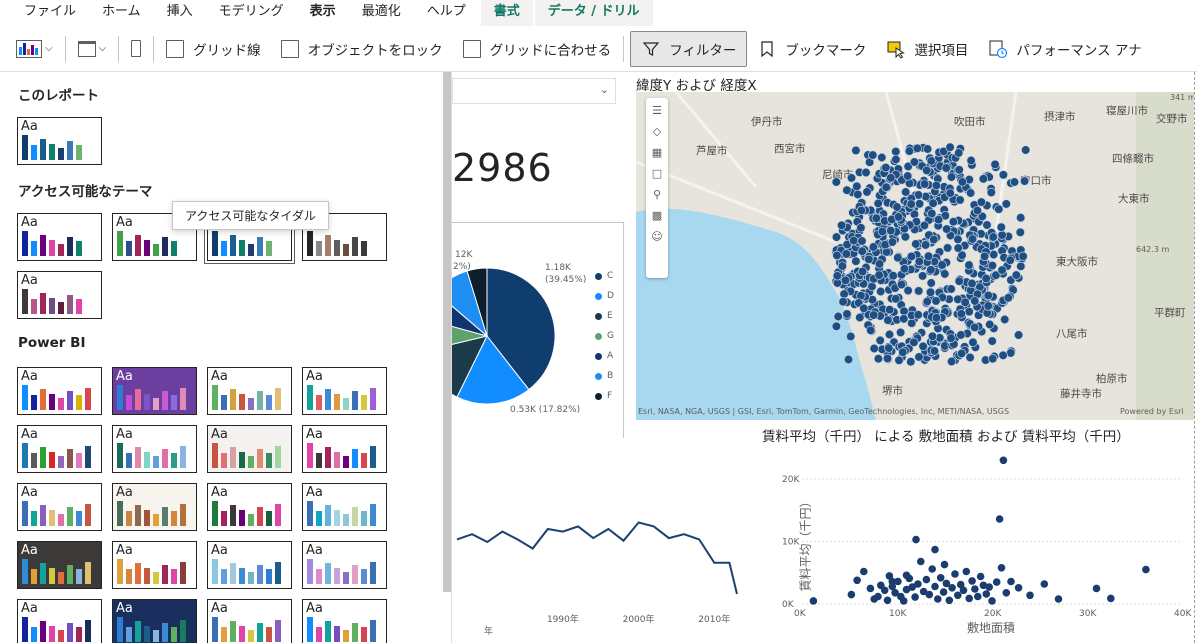  I want to click on grid-select-icon: ▦, so click(657, 152).